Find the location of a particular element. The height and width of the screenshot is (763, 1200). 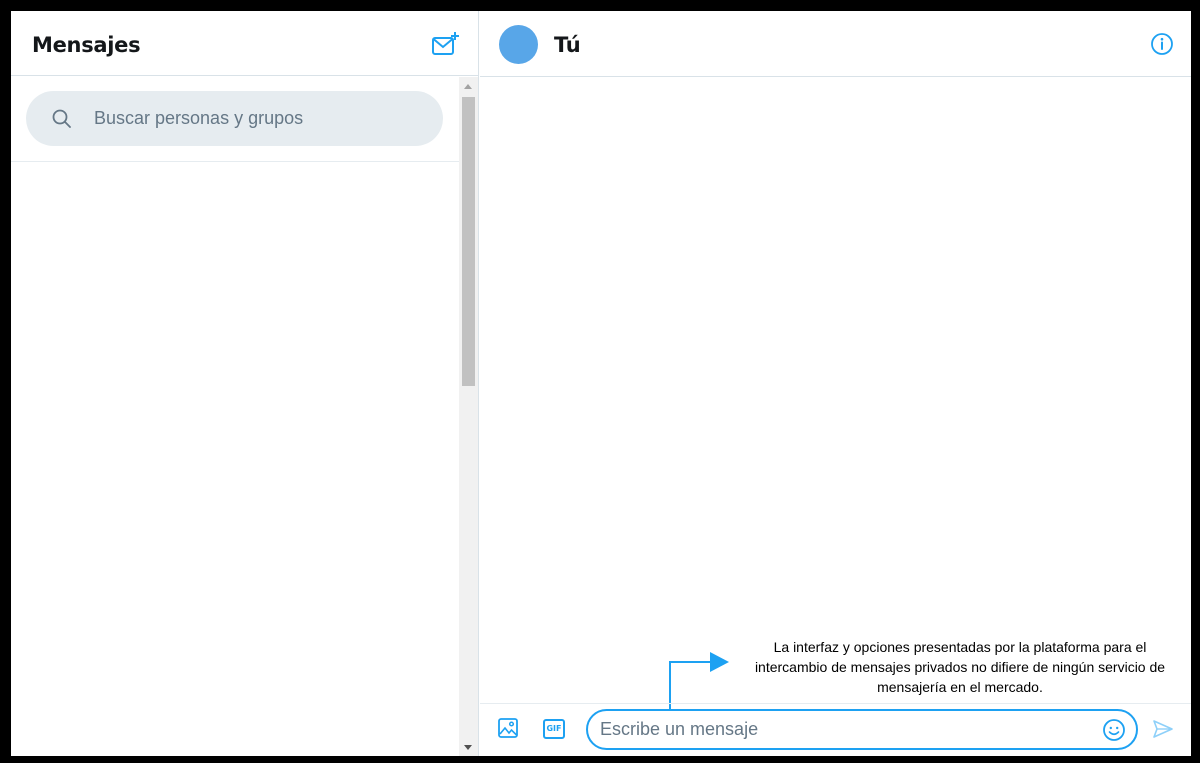

send-button is located at coordinates (1163, 729).